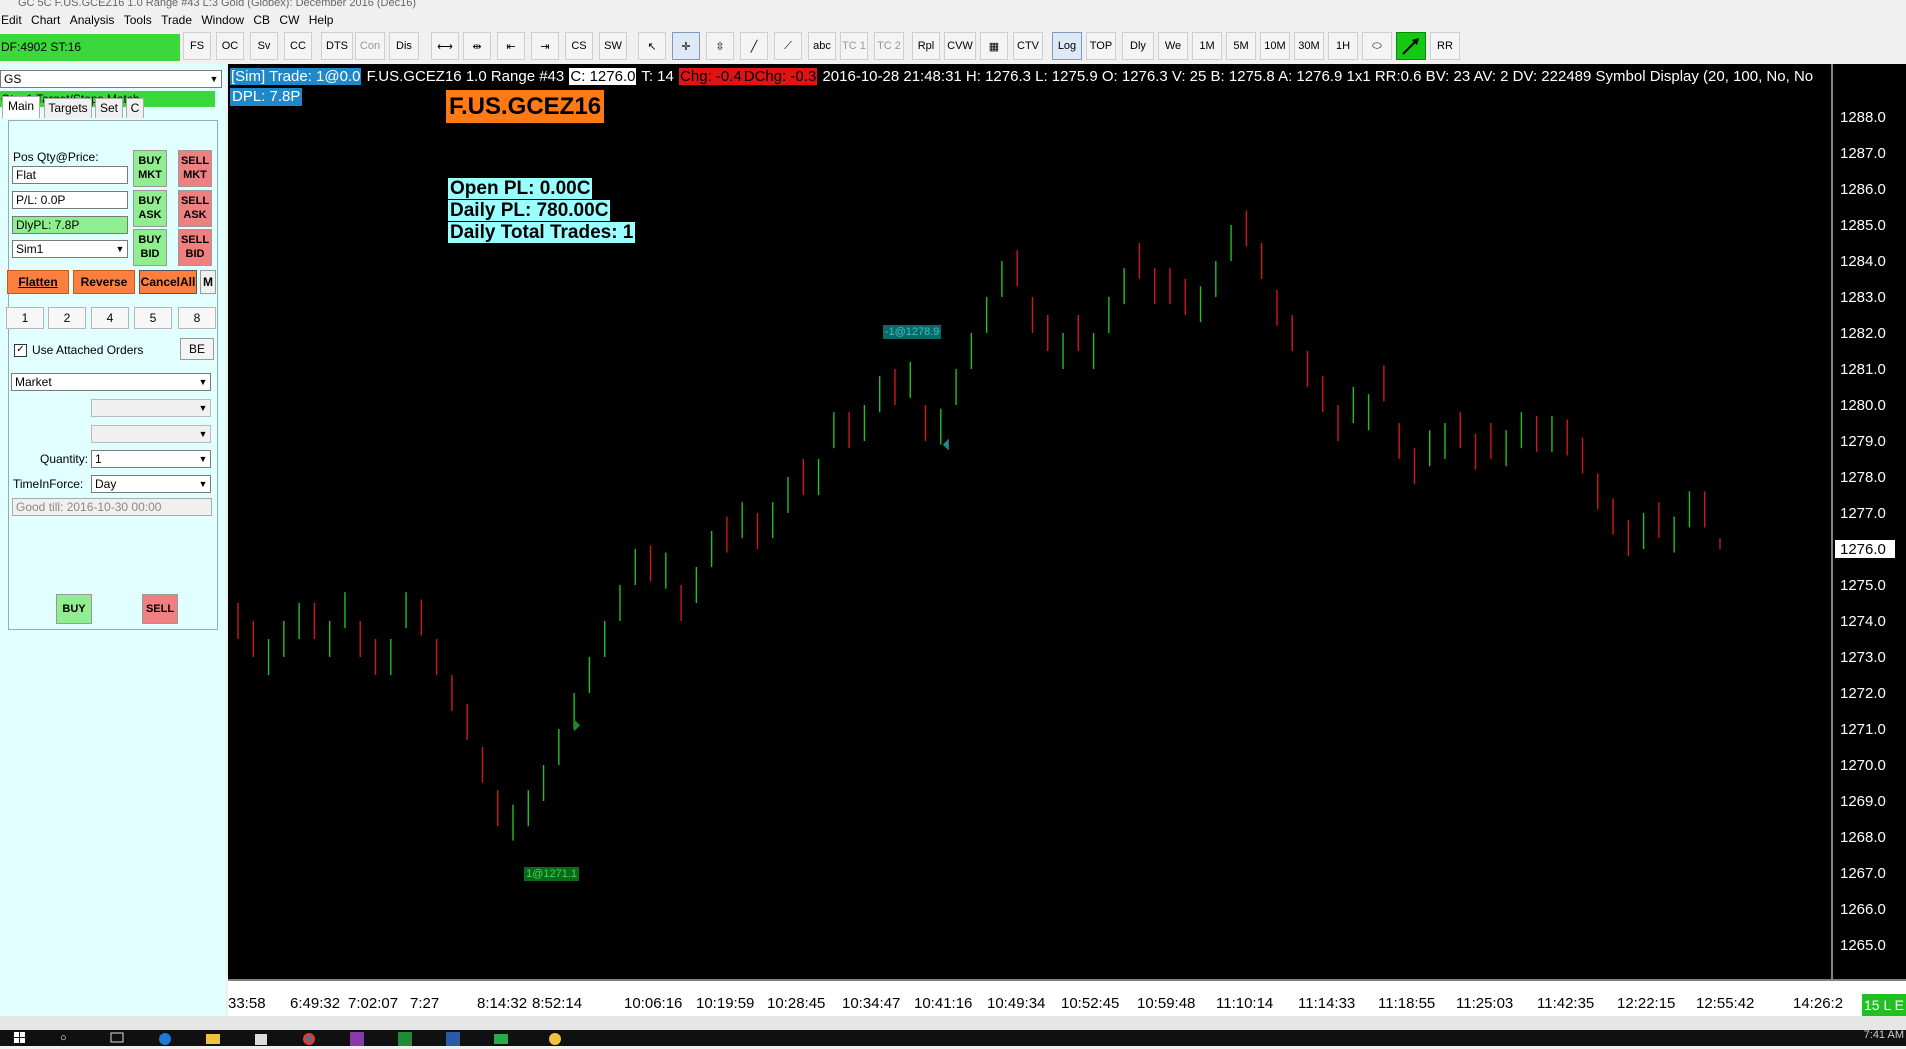 Image resolution: width=1906 pixels, height=1049 pixels. I want to click on scroll-right-icon: ⇥, so click(545, 46).